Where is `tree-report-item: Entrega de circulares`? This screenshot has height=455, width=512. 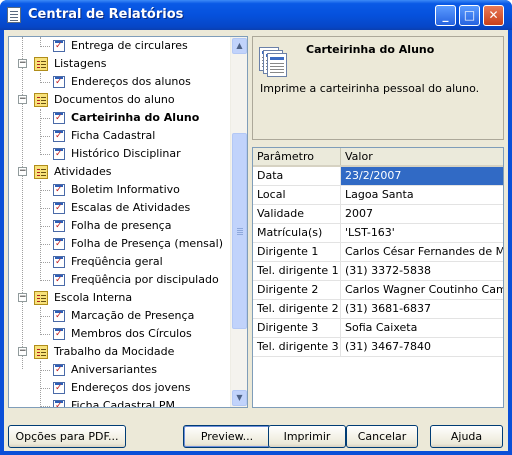 tree-report-item: Entrega de circulares is located at coordinates (120, 46).